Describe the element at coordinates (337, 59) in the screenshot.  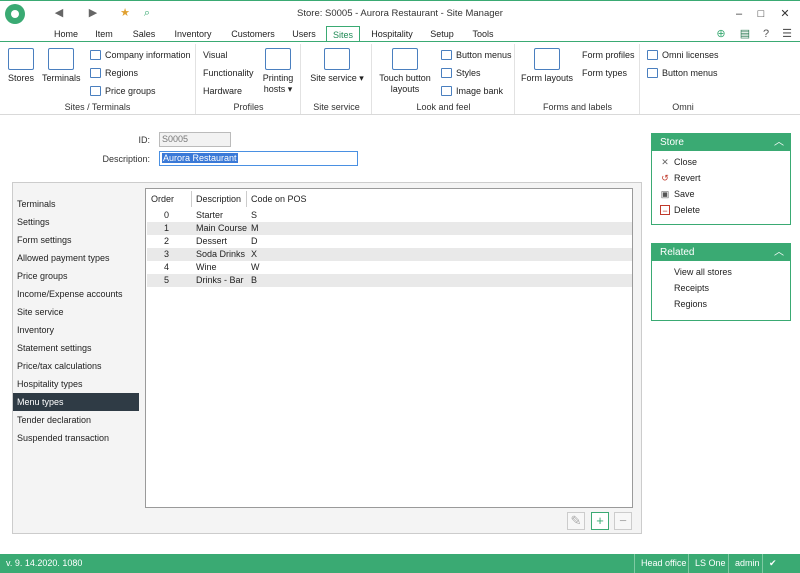
I see `site-service-icon` at that location.